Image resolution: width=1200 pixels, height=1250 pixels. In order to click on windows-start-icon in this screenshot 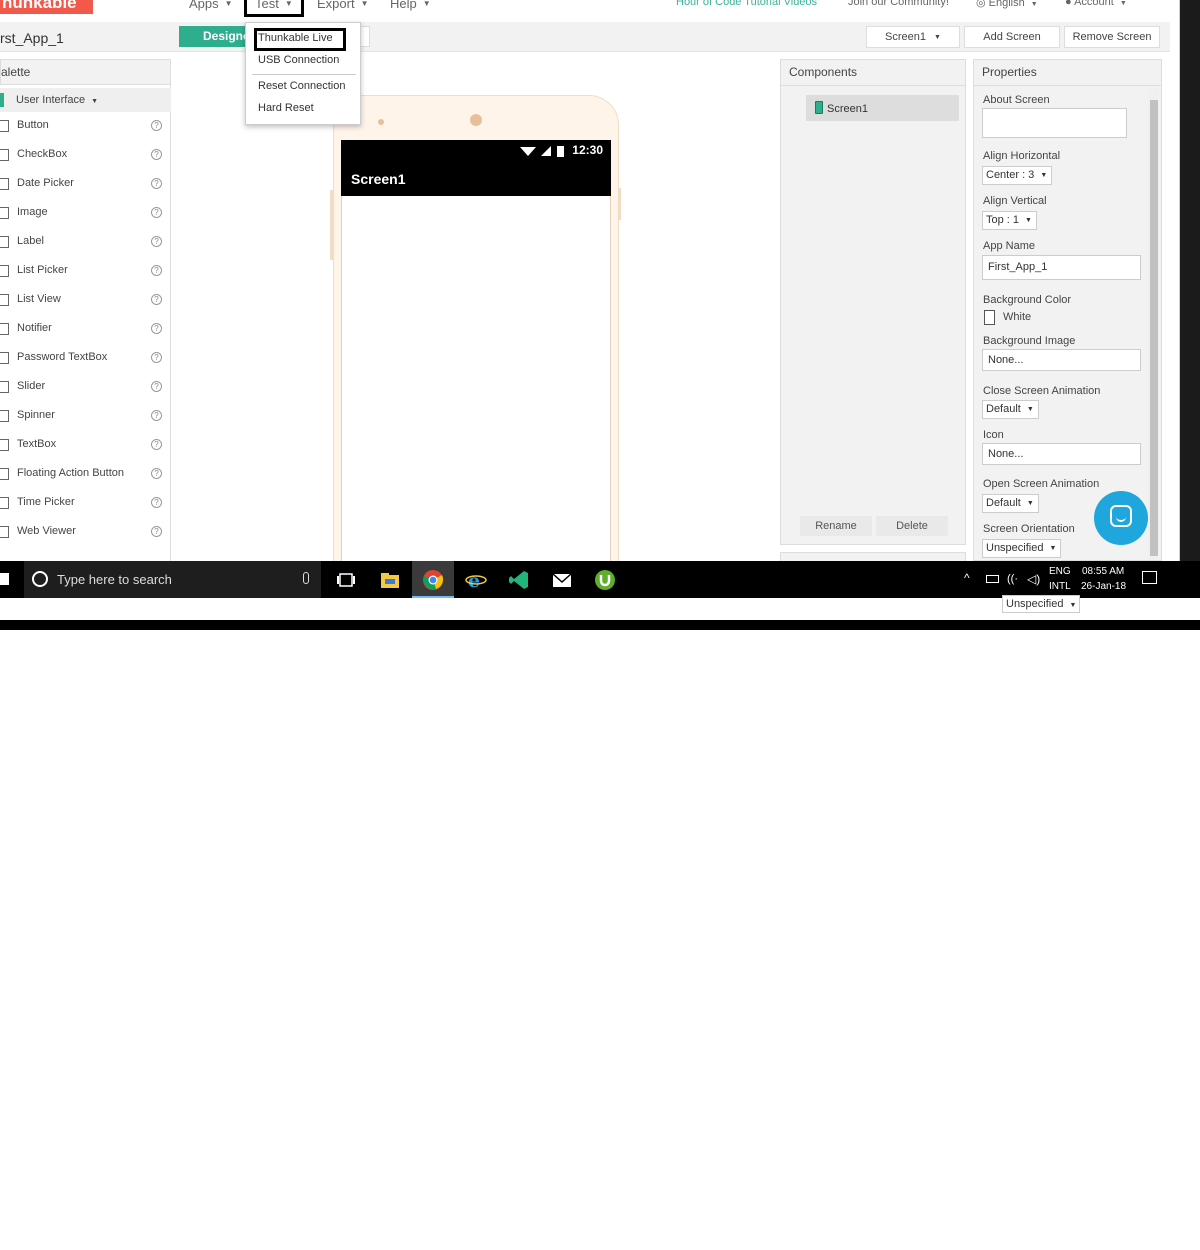, I will do `click(4, 579)`.